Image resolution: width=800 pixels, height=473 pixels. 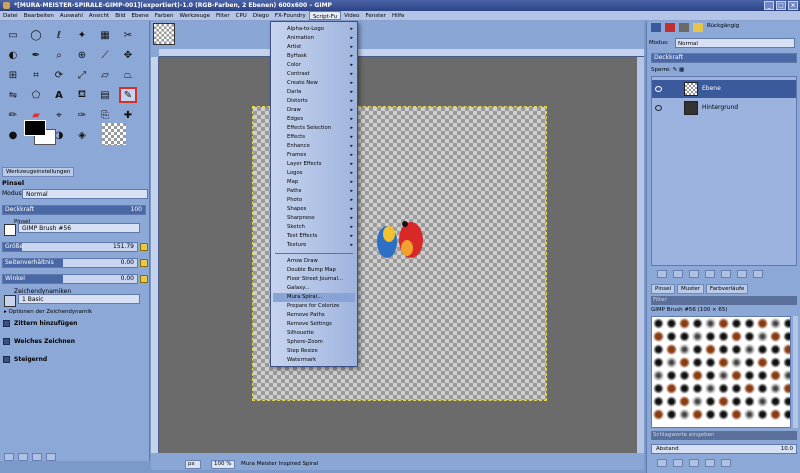 I want to click on menu-item-color: Color ▸, so click(x=314, y=65).